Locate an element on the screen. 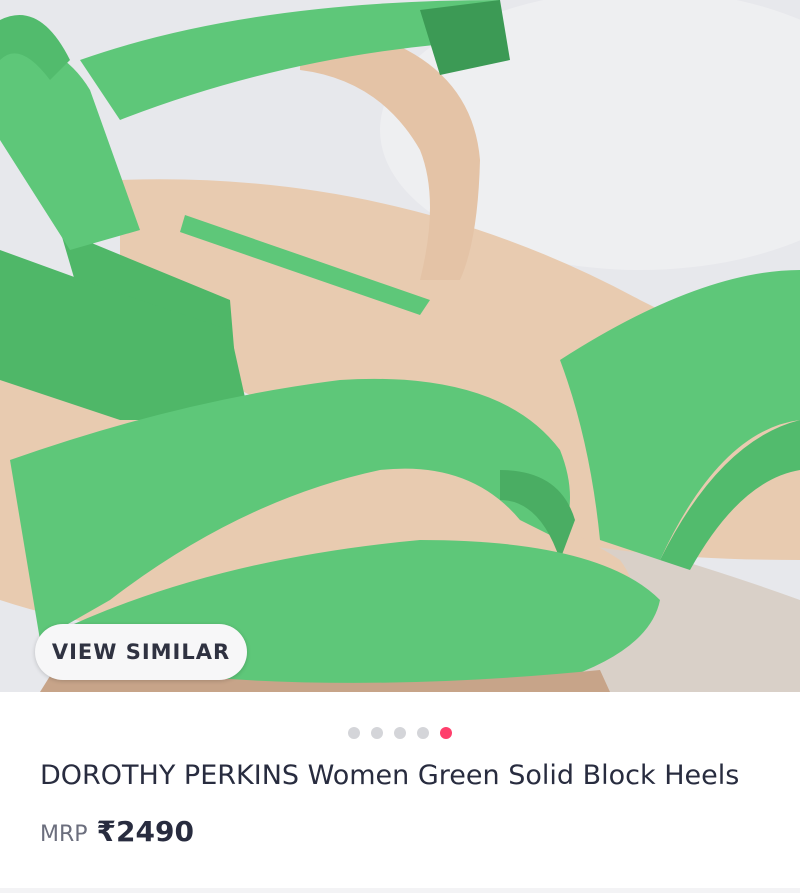 This screenshot has width=800, height=893. carousel-dot-active is located at coordinates (446, 733).